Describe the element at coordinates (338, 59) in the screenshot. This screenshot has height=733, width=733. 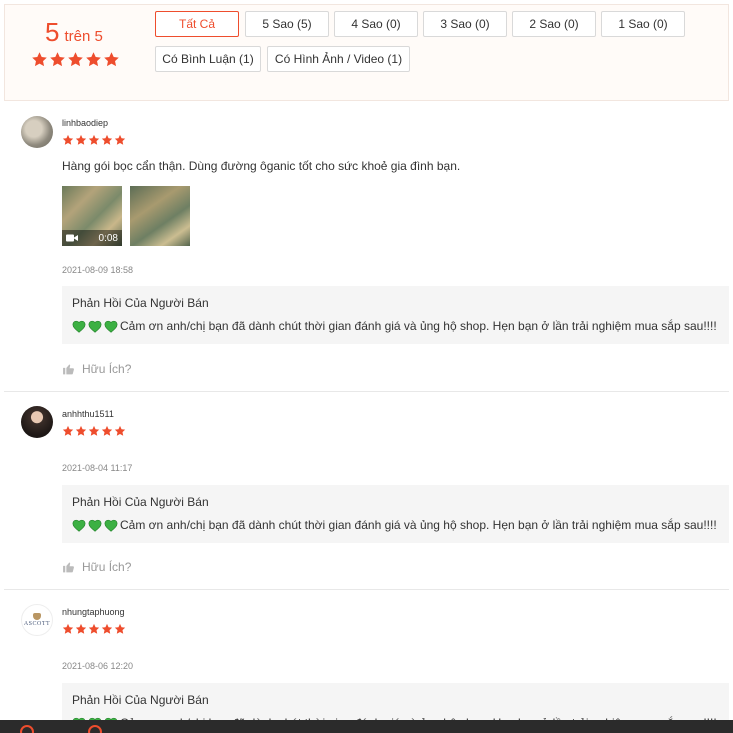
I see `filter-with-media-button: Có Hình Ảnh / Video (1)` at that location.